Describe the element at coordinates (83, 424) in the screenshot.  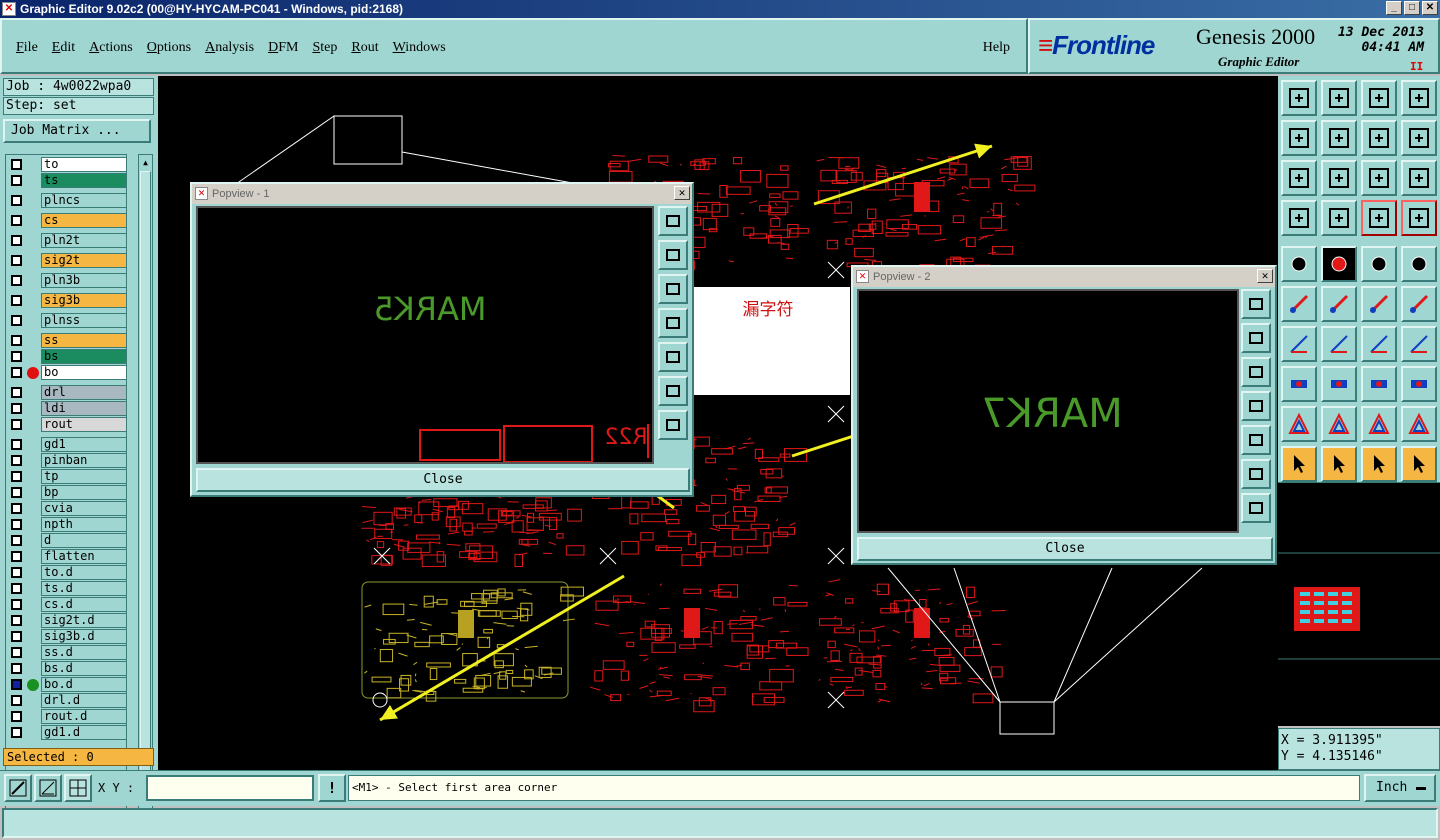
I see `layer-name: rout` at that location.